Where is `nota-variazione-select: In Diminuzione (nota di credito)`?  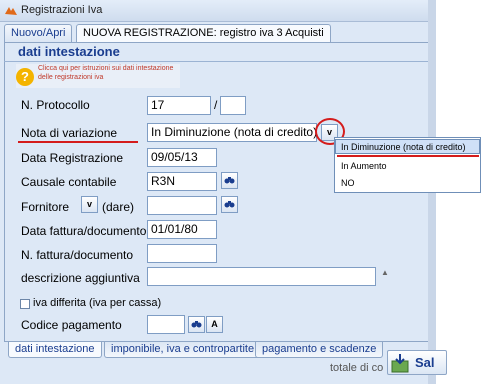
nota-variazione-select: In Diminuzione (nota di credito) is located at coordinates (232, 132).